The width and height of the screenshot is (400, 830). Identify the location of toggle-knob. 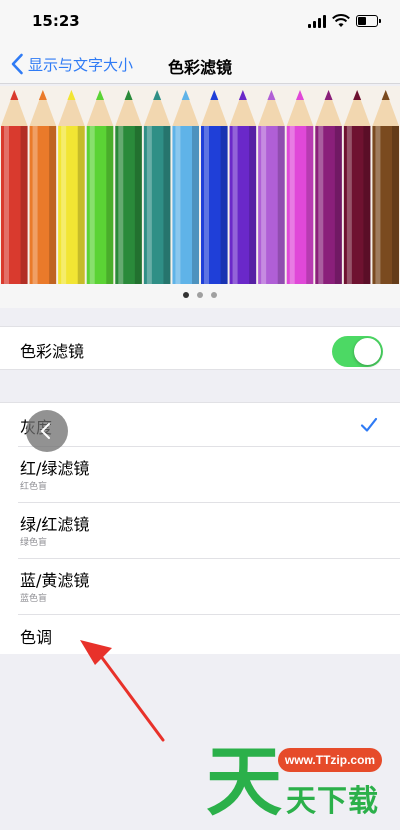
(367, 351).